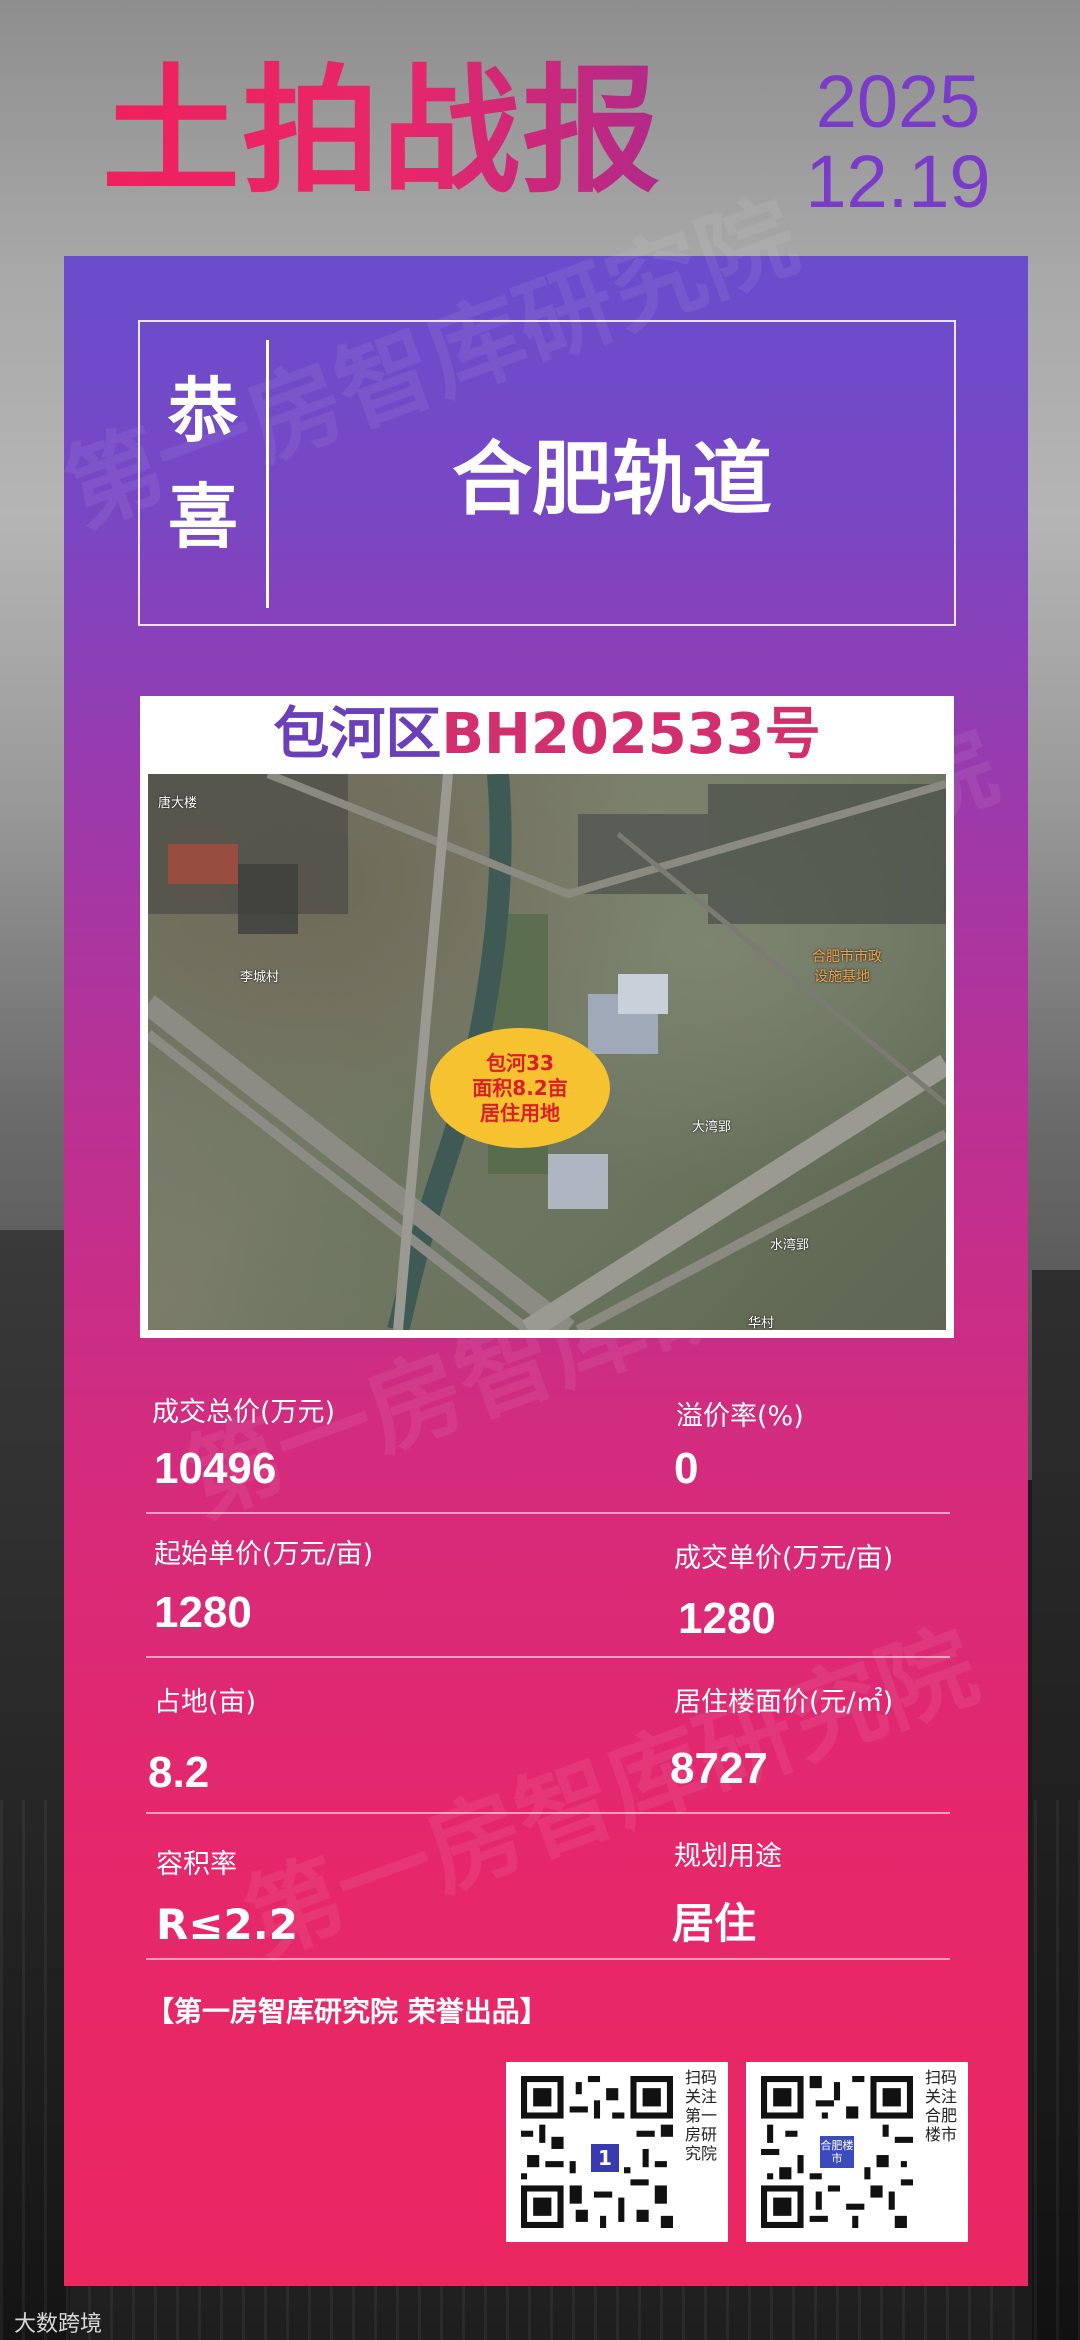 The image size is (1080, 2340). What do you see at coordinates (842, 977) in the screenshot?
I see `map-label: 设施基地` at bounding box center [842, 977].